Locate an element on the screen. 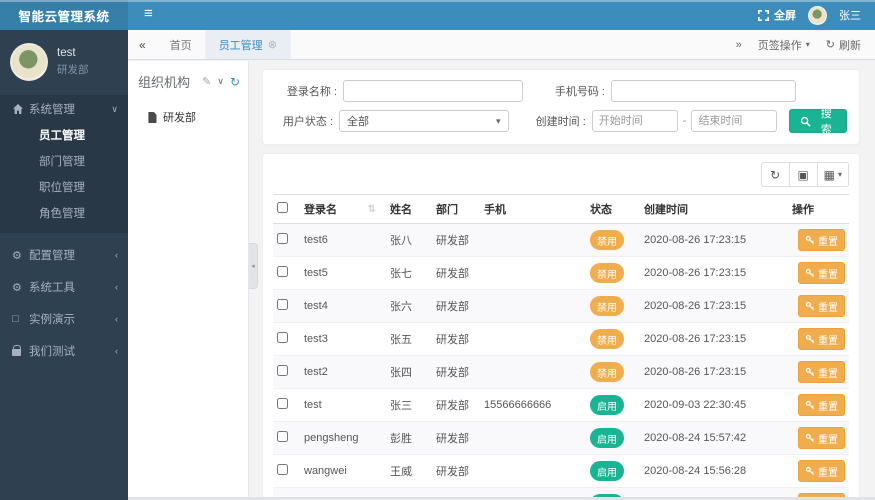 Image resolution: width=875 pixels, height=500 pixels. profile-avatar is located at coordinates (29, 62).